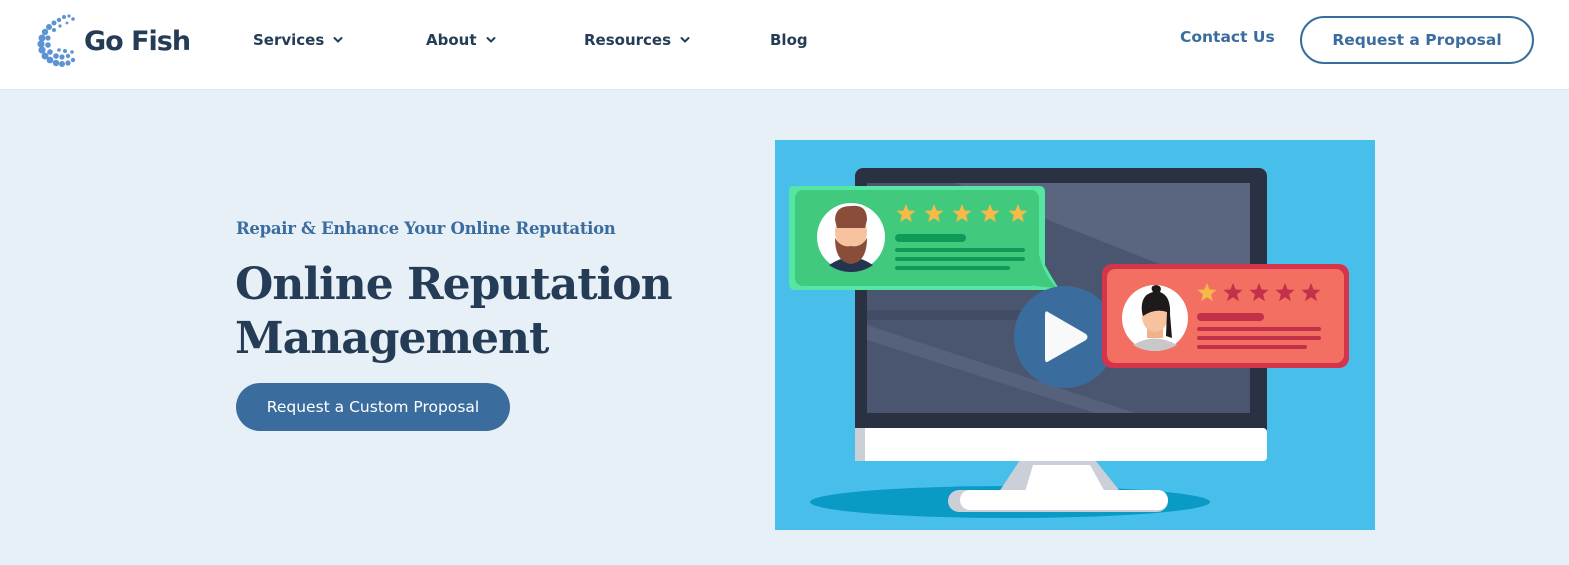 Image resolution: width=1569 pixels, height=565 pixels. Describe the element at coordinates (56, 40) in the screenshot. I see `logo-mark-icon` at that location.